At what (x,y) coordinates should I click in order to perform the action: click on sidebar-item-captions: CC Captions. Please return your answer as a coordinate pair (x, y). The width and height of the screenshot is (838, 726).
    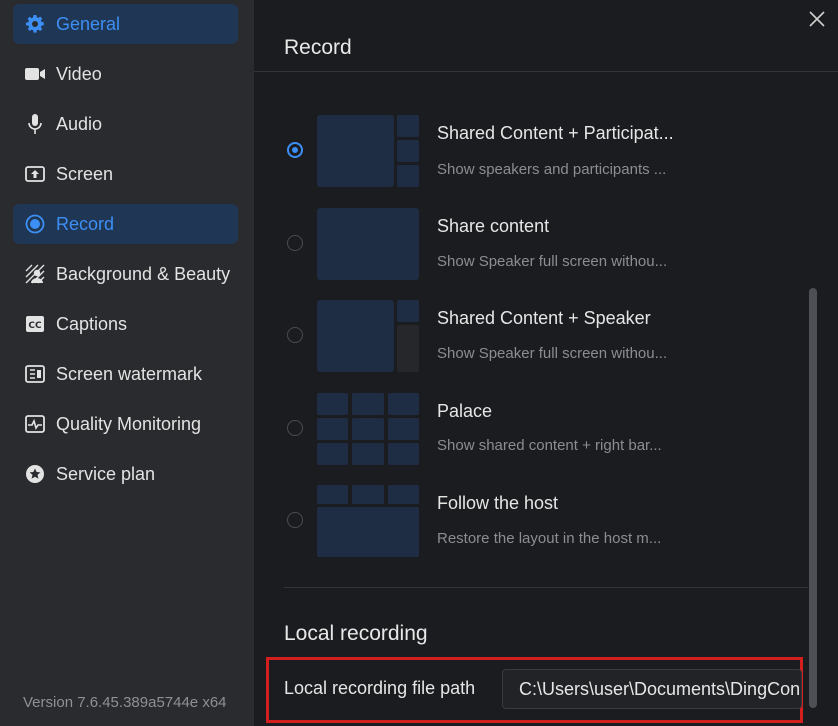
    Looking at the image, I should click on (125, 324).